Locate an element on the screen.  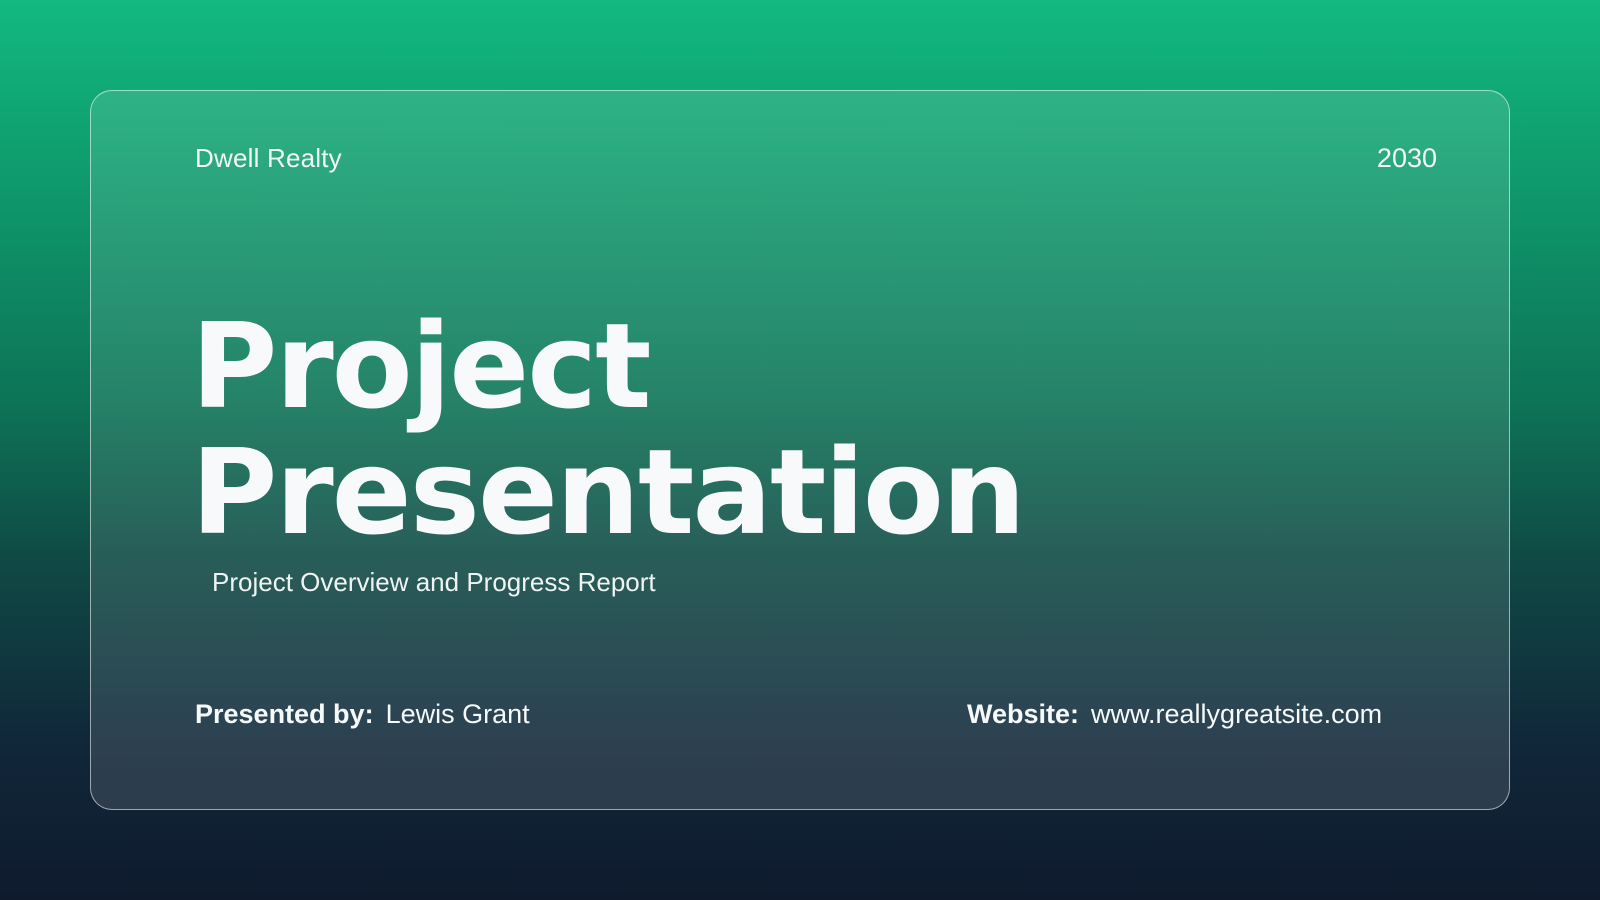
website-info: Website: www.reallygreatsite.com is located at coordinates (1174, 714).